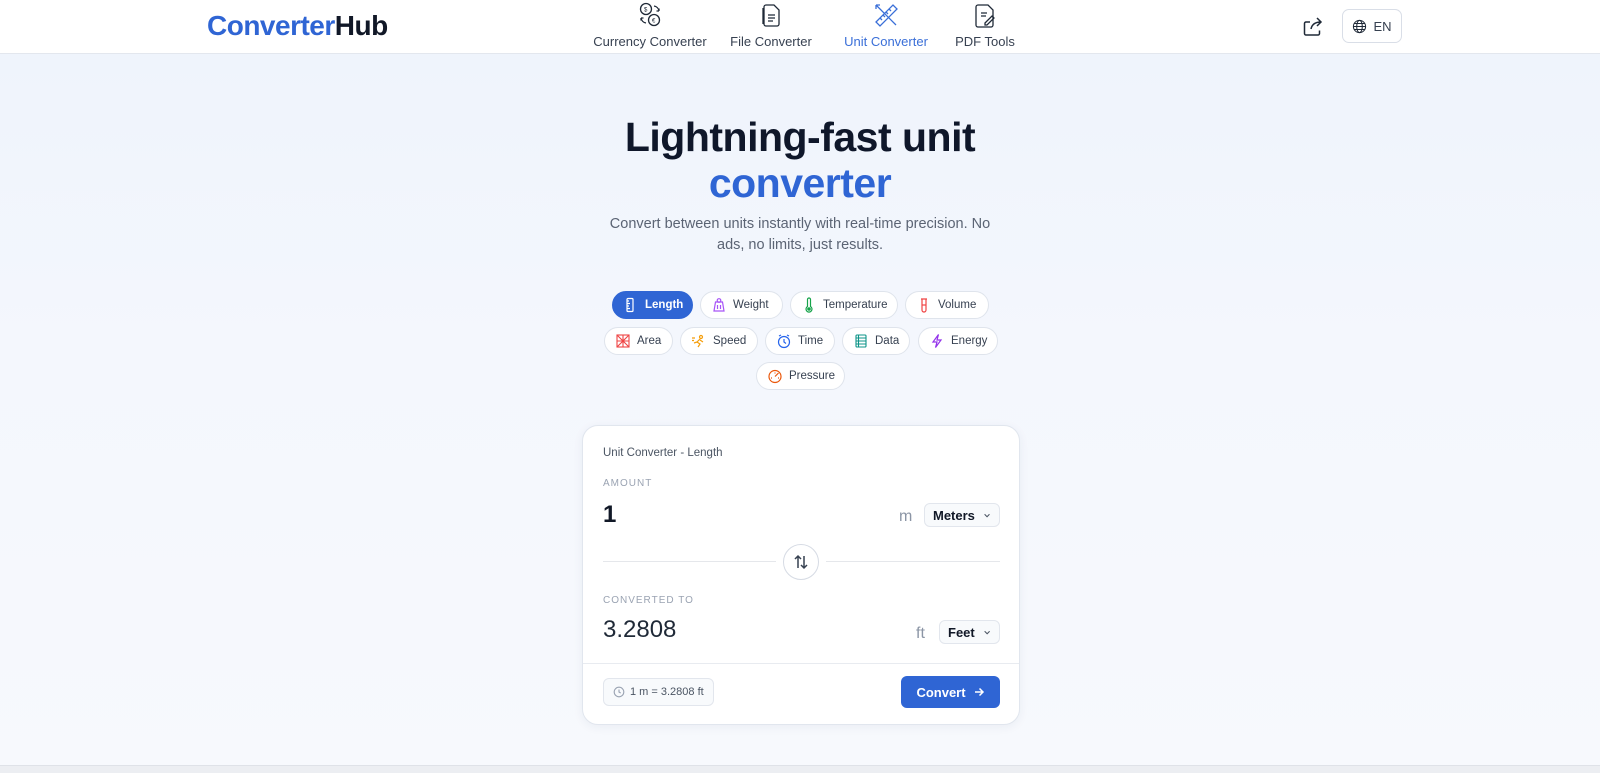  Describe the element at coordinates (609, 515) in the screenshot. I see `amount-input: 1` at that location.